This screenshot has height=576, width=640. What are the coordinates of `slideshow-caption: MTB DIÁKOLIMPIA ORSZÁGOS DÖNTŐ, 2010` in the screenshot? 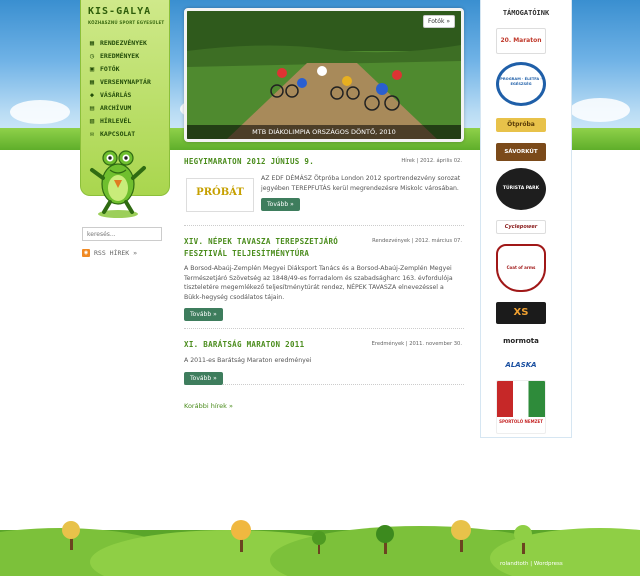 It's located at (324, 132).